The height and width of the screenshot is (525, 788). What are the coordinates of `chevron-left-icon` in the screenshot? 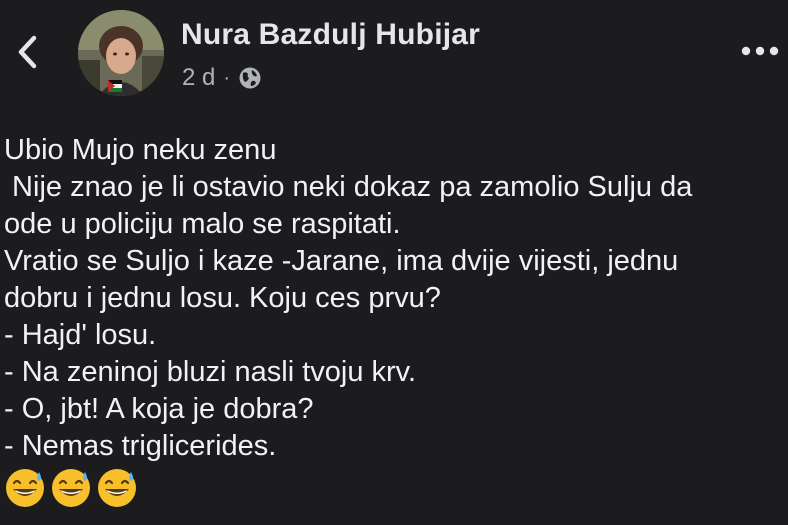 It's located at (27, 52).